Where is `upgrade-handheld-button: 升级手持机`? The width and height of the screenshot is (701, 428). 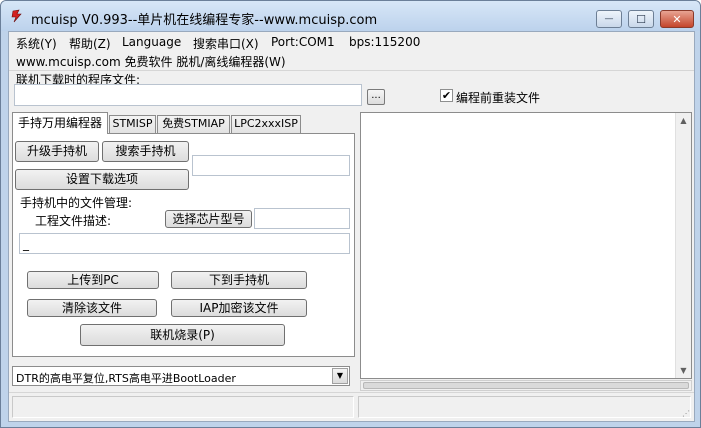
upgrade-handheld-button: 升级手持机 is located at coordinates (57, 151).